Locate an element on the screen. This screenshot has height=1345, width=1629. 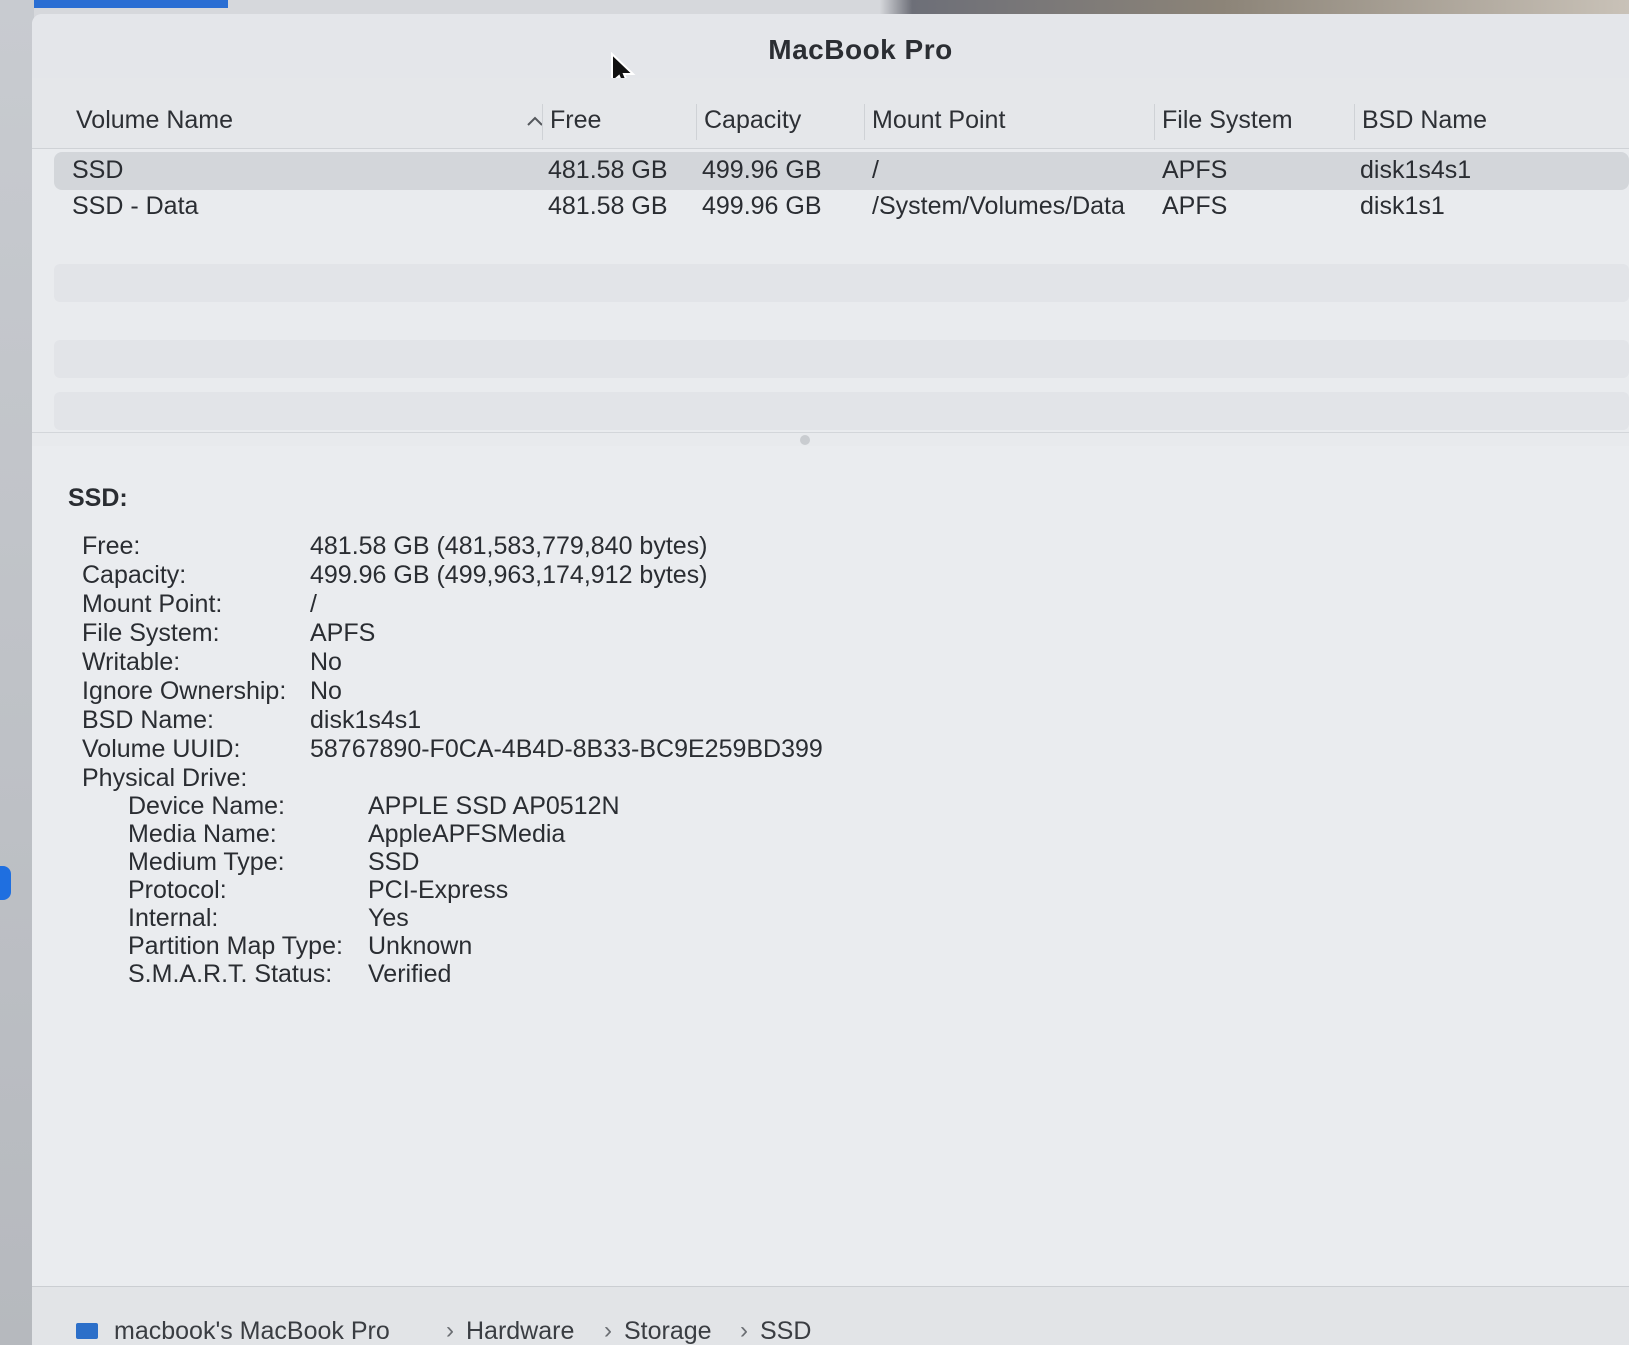
path-item-computer: macbook's MacBook Pro is located at coordinates (252, 1331).